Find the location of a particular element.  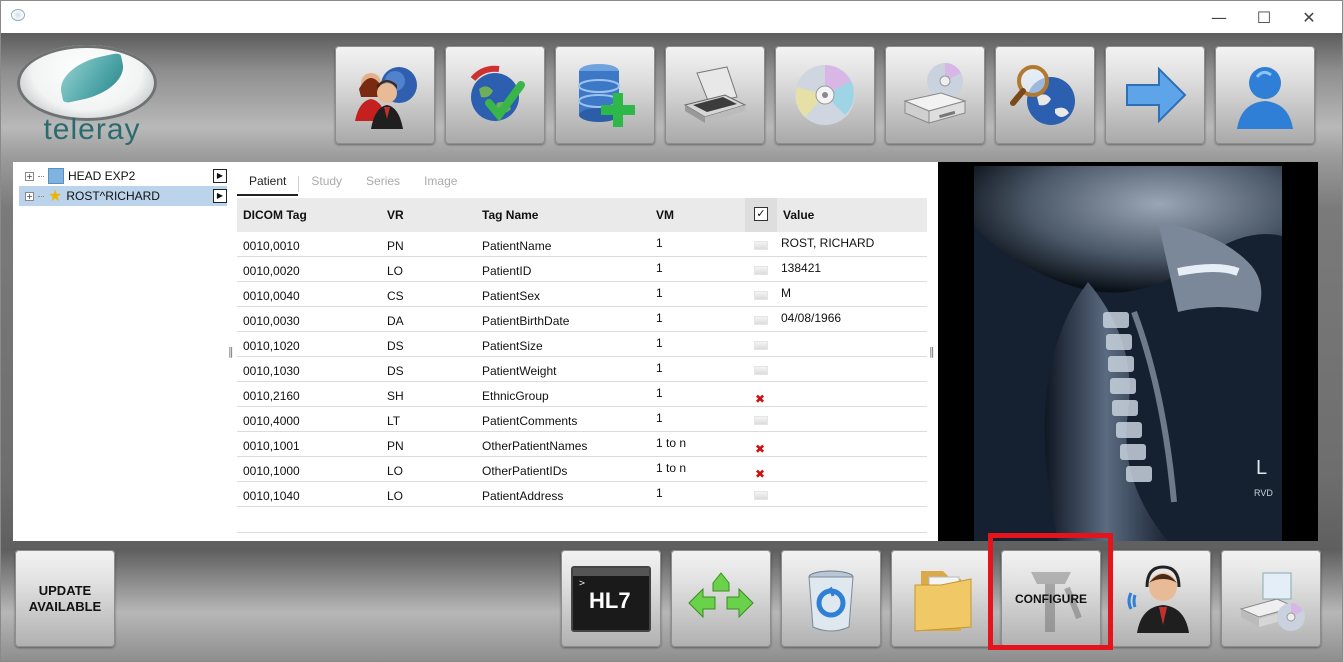

header-value: Value is located at coordinates (854, 215).